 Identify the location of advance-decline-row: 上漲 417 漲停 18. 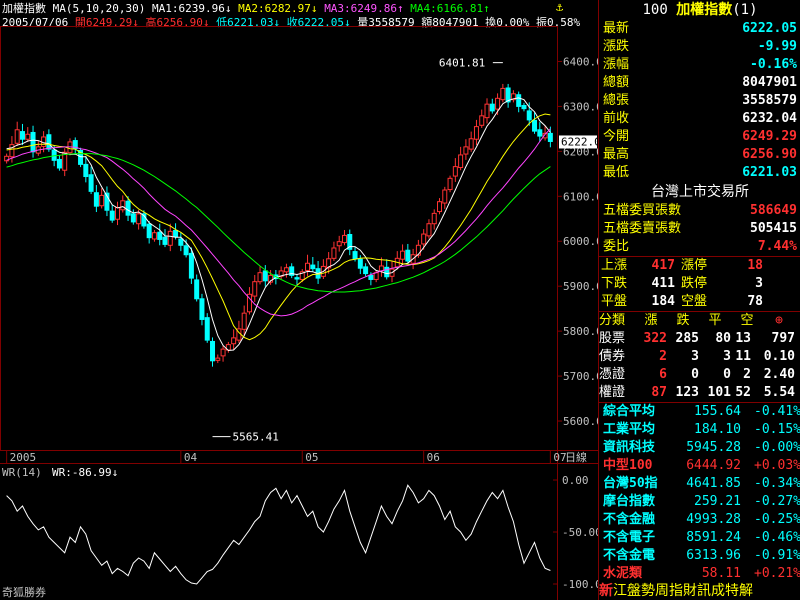
(699, 266).